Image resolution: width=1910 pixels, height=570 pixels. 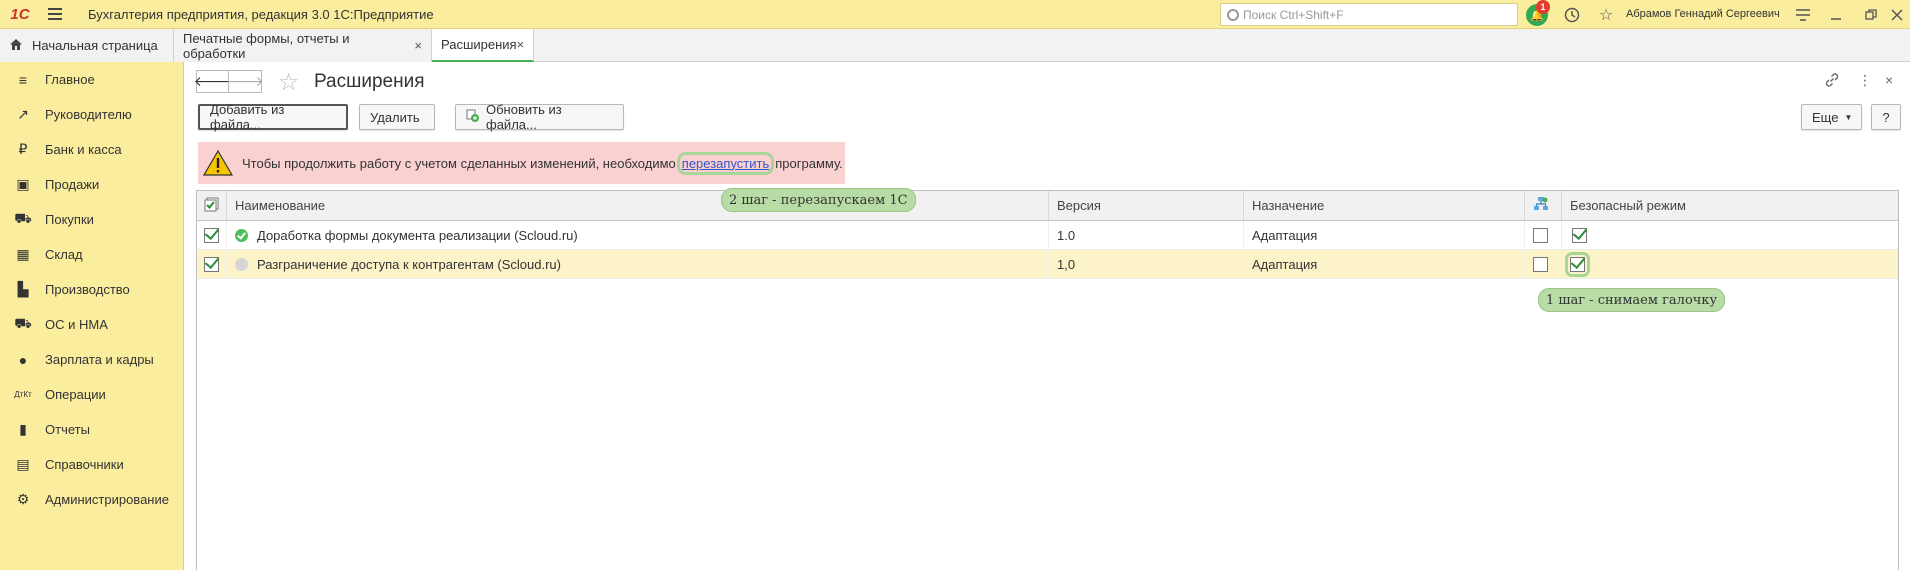 What do you see at coordinates (72, 184) in the screenshot?
I see `sidebar-item-label: Продажи` at bounding box center [72, 184].